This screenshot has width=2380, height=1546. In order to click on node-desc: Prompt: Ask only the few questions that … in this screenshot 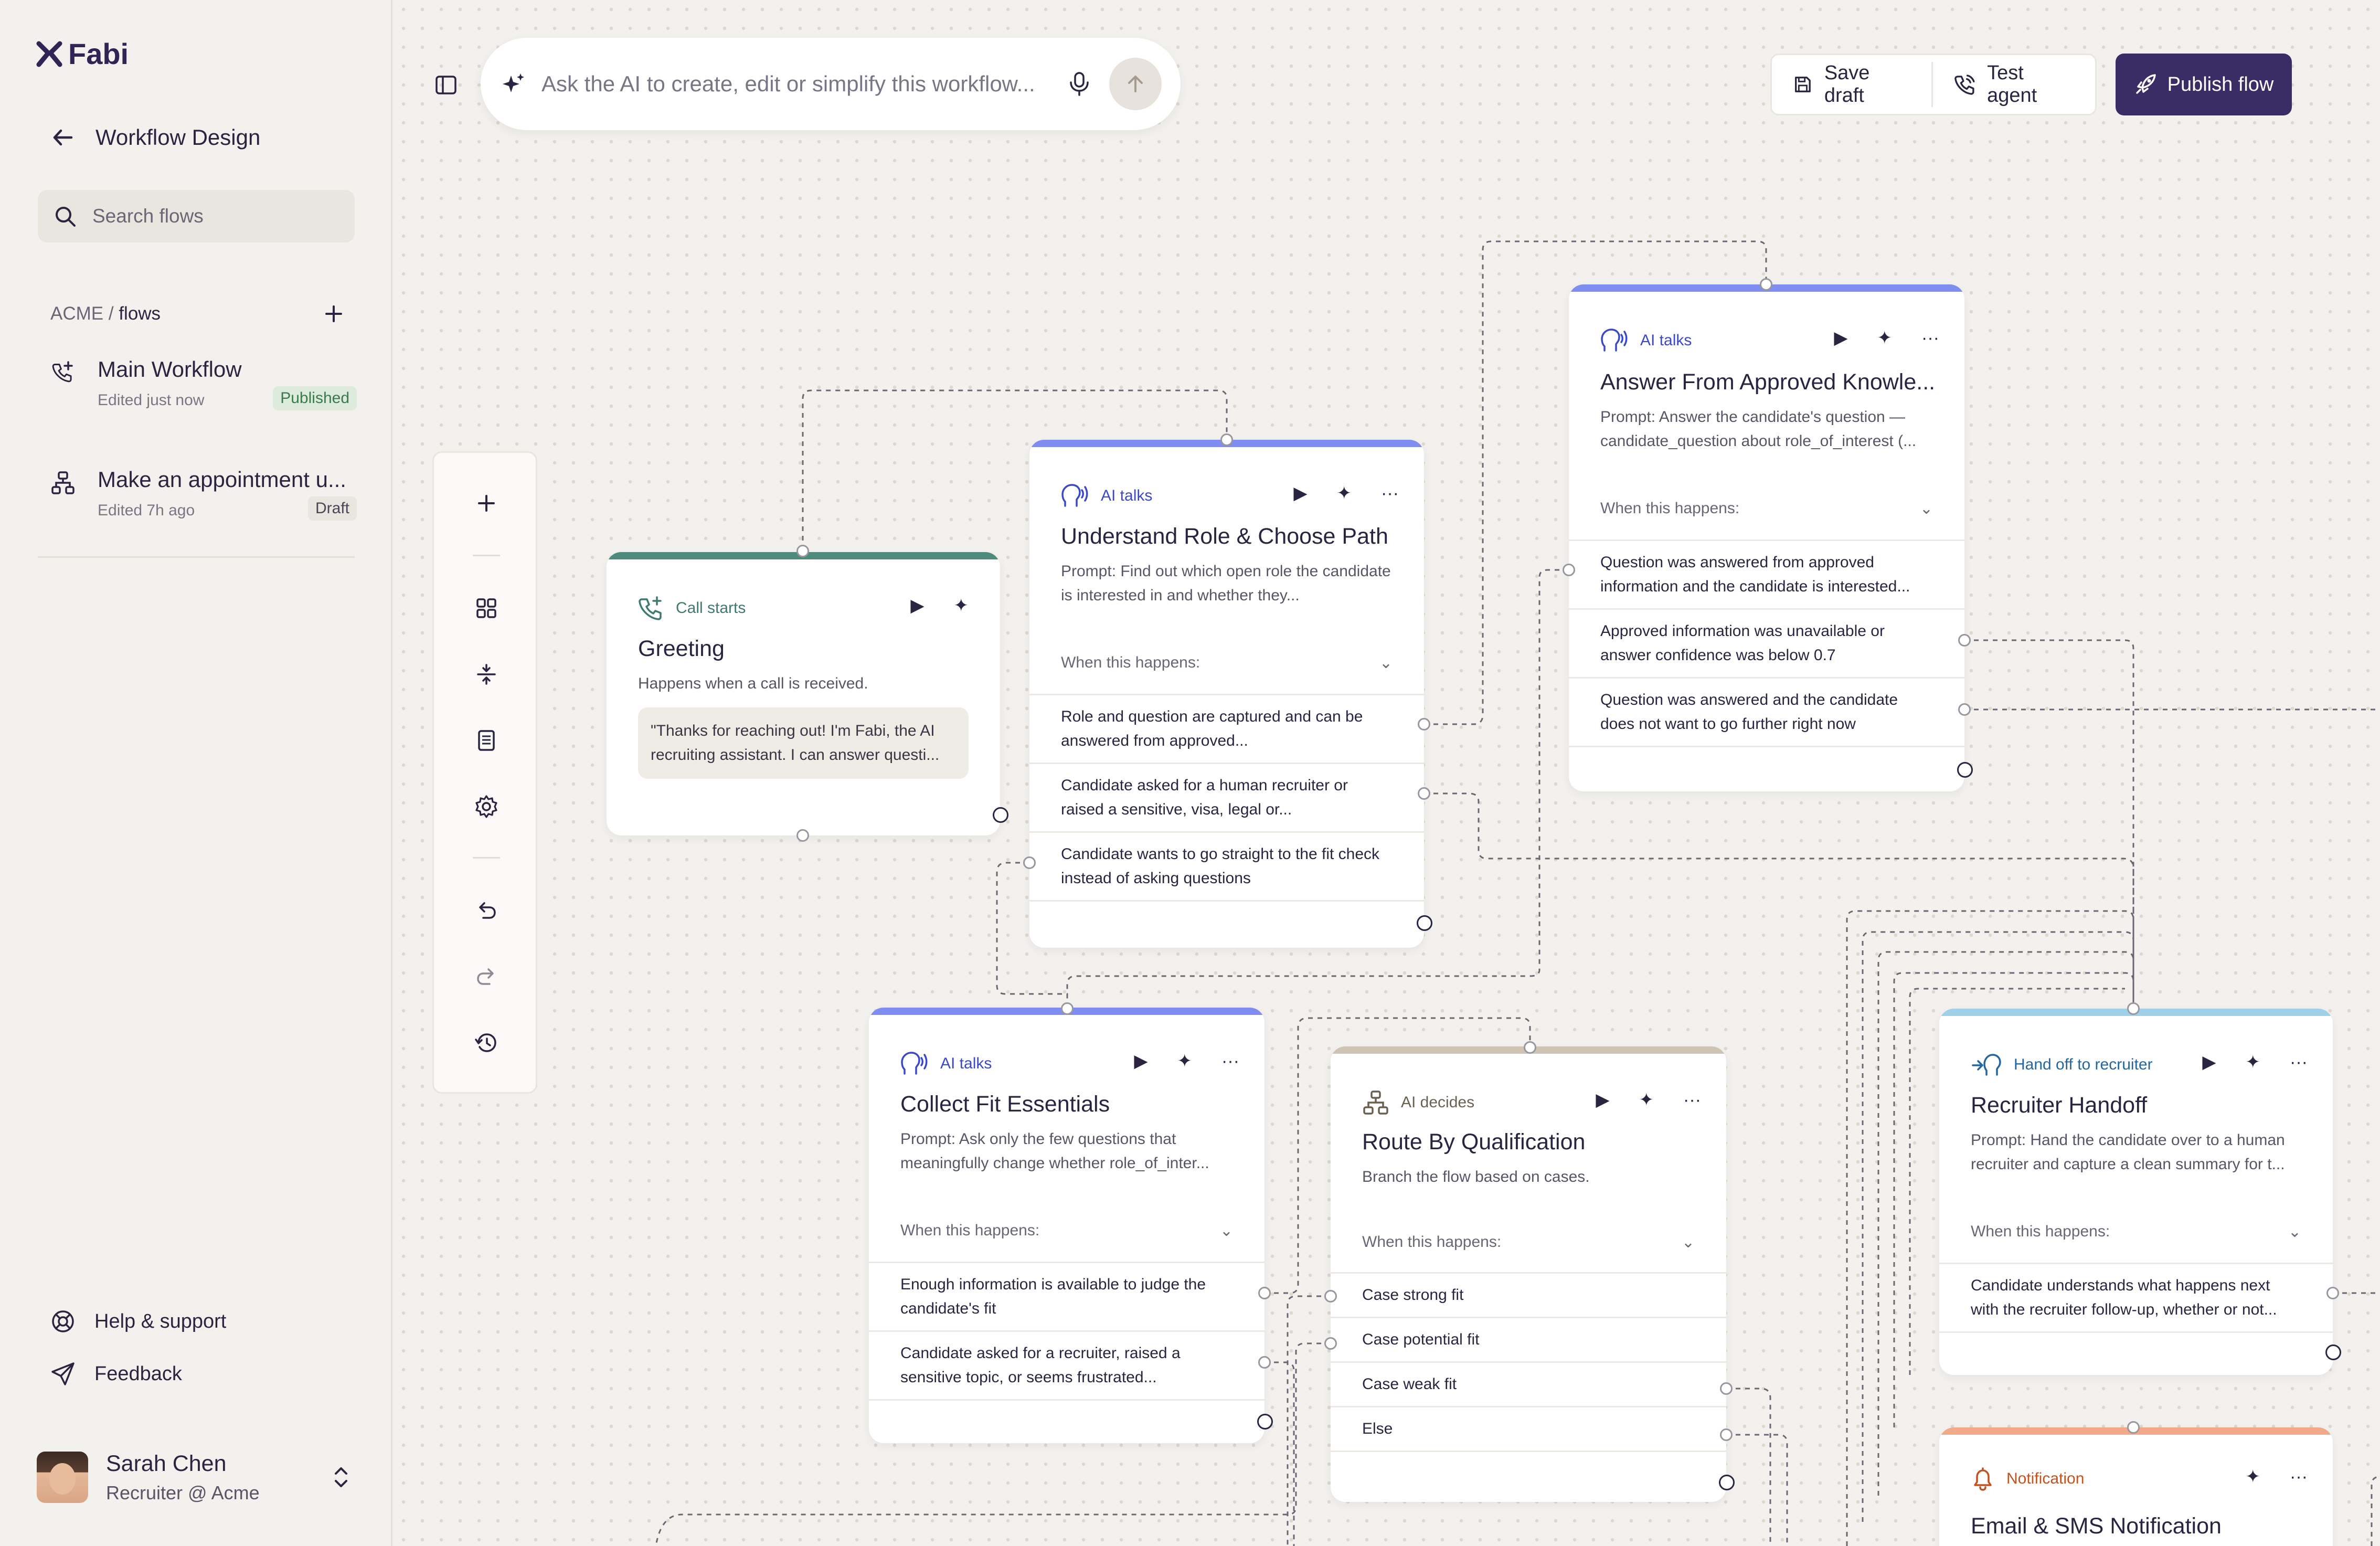, I will do `click(1054, 1151)`.